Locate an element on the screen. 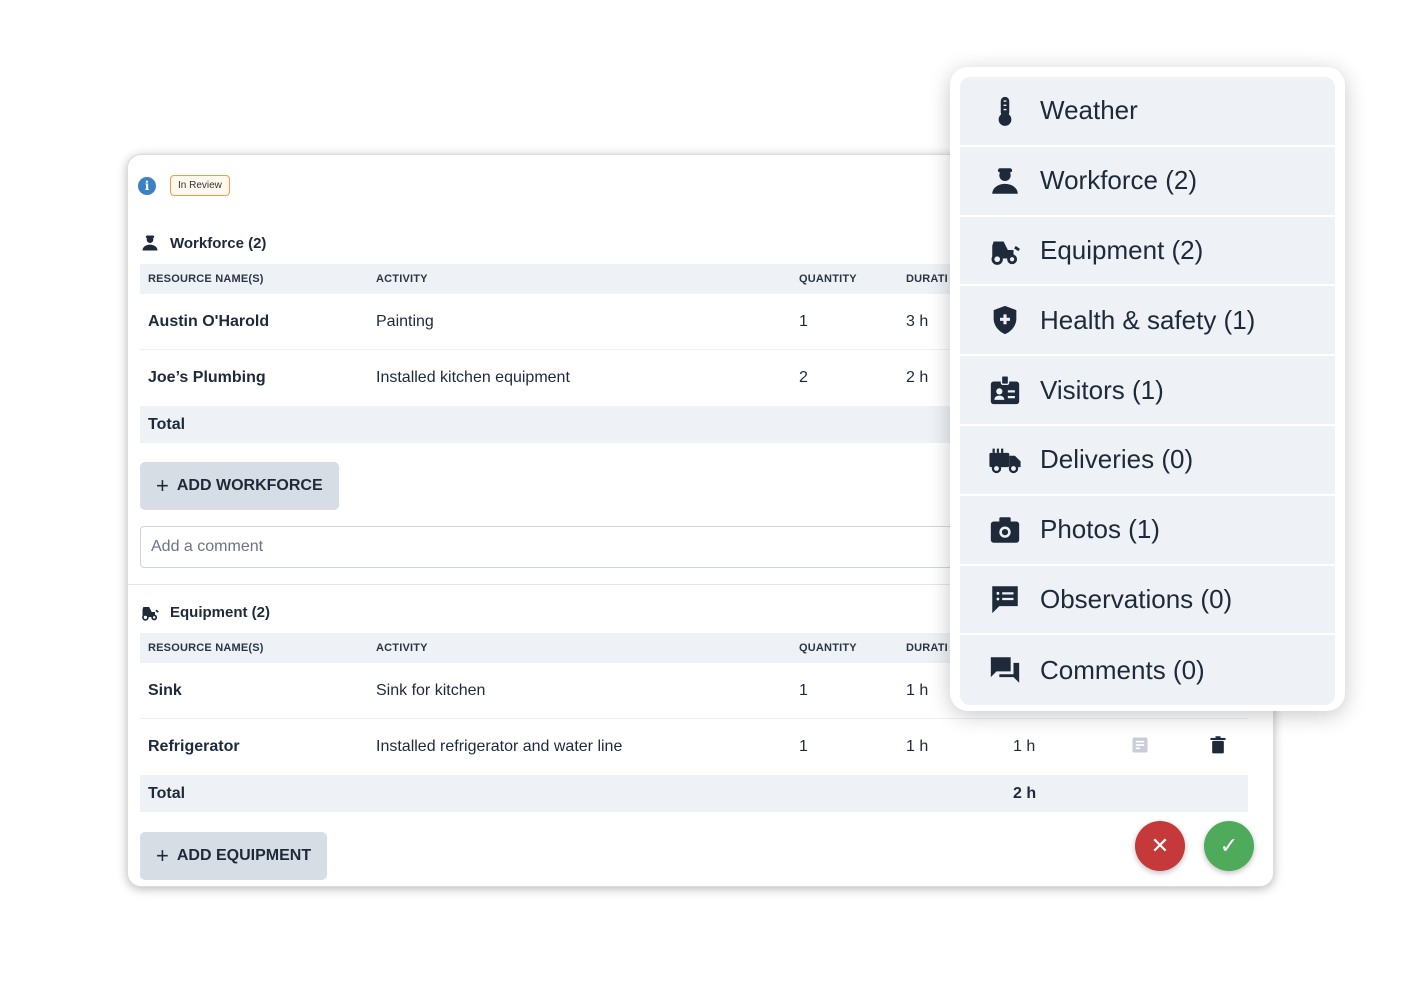  menu-item-equipment: Equipment (2) is located at coordinates (1147, 252).